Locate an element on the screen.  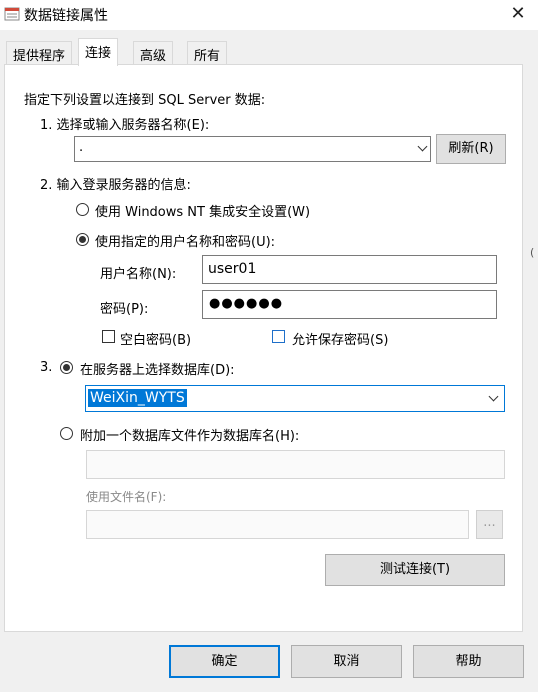
step2-label: 2. 输入登录服务器的信息: is located at coordinates (115, 185).